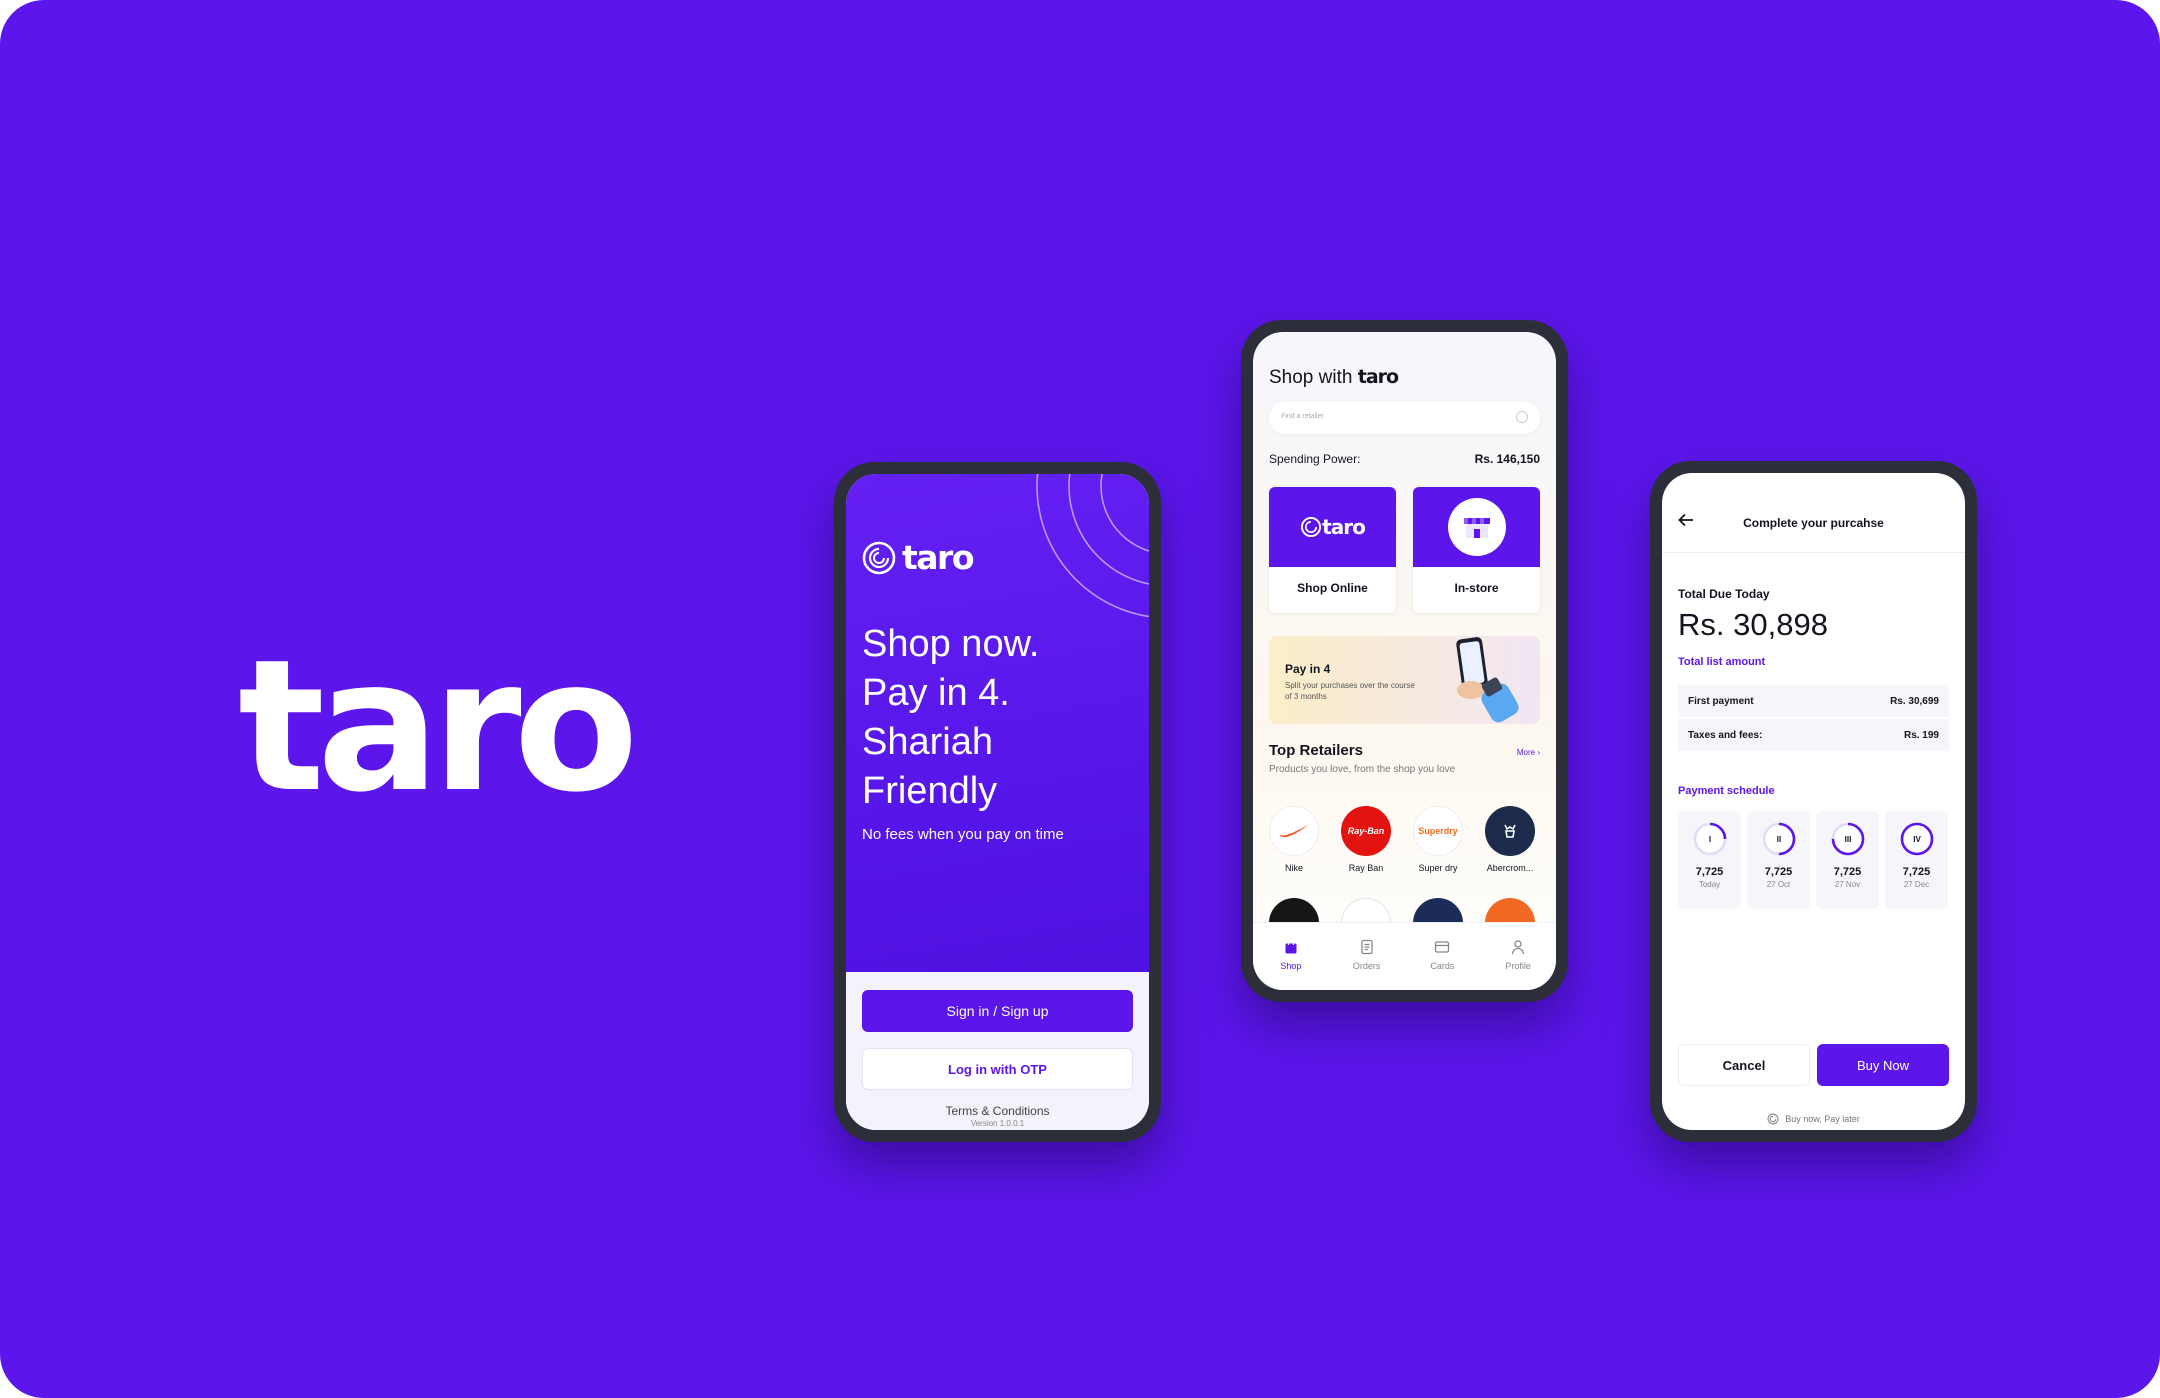  Describe the element at coordinates (930, 791) in the screenshot. I see `headline-line: Friendly` at that location.